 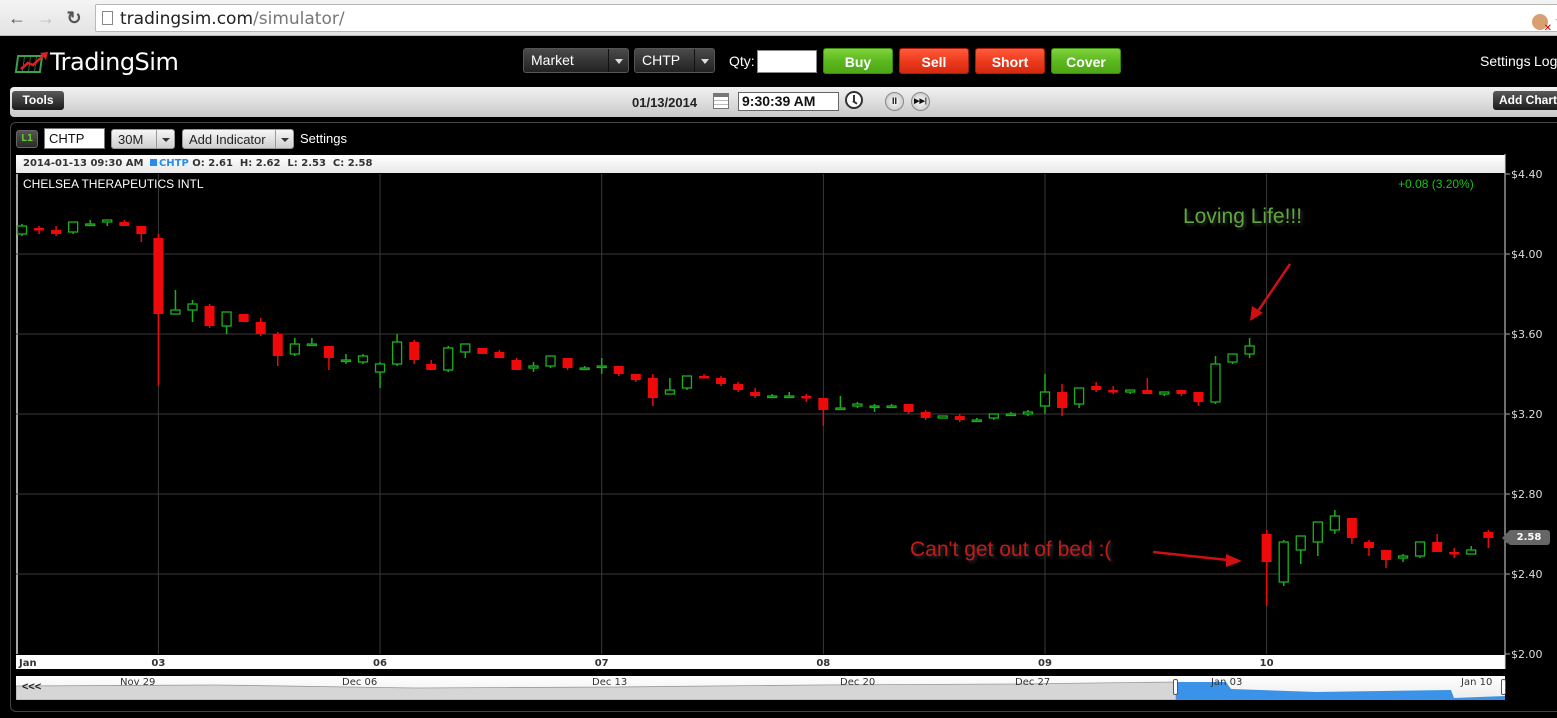 What do you see at coordinates (1045, 663) in the screenshot?
I see `x-tick-label: 09` at bounding box center [1045, 663].